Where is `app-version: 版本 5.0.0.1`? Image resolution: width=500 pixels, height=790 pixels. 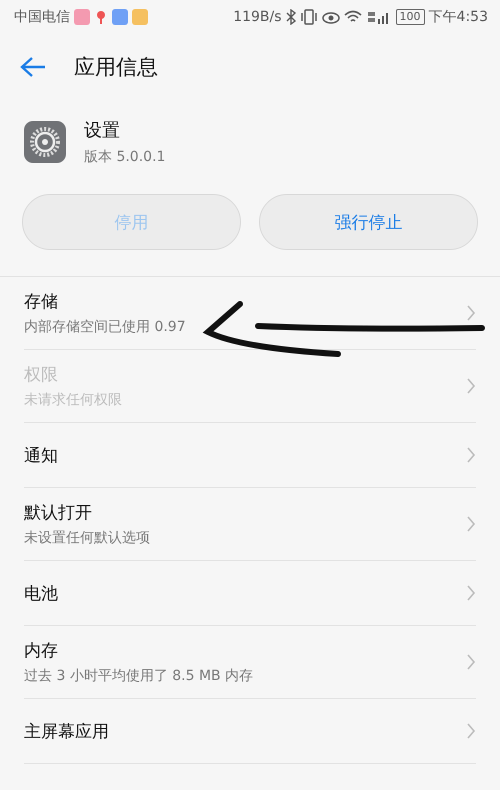
app-version: 版本 5.0.0.1 is located at coordinates (125, 157).